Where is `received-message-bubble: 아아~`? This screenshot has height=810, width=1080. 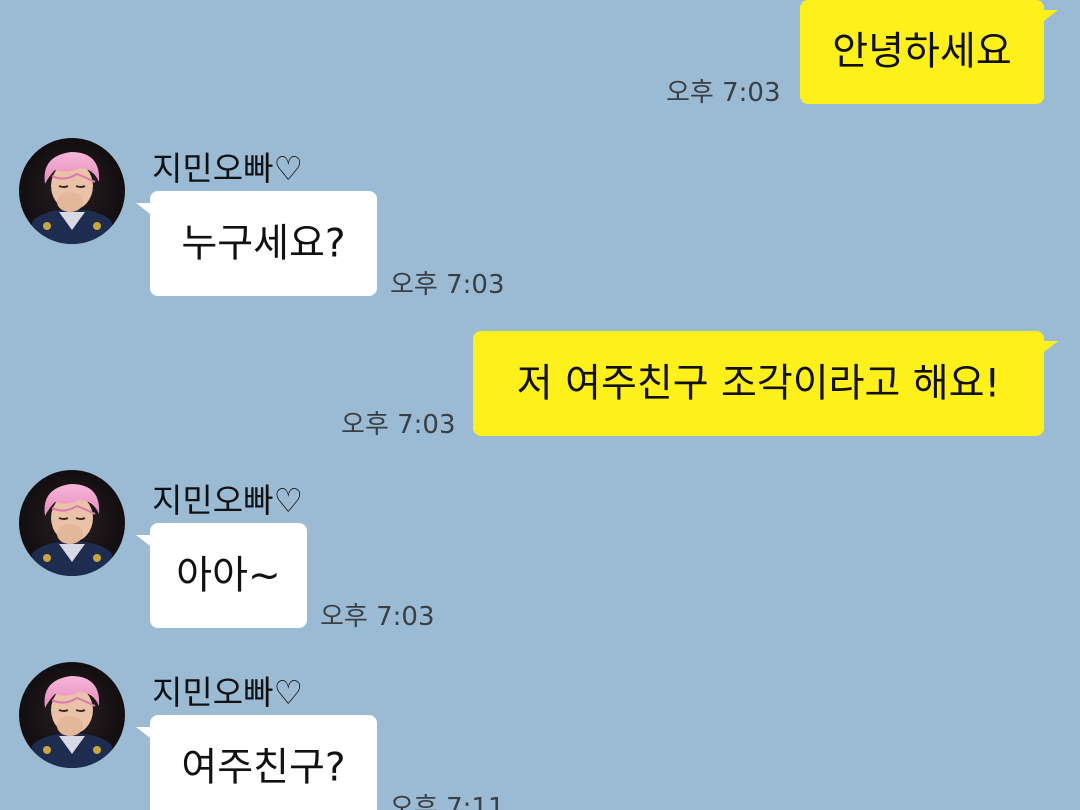
received-message-bubble: 아아~ is located at coordinates (221, 575).